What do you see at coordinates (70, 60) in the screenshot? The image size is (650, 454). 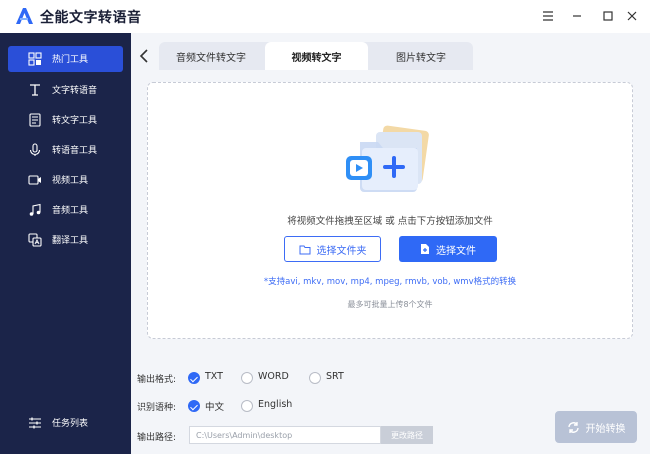 I see `sidebar-item-label: 热门工具` at bounding box center [70, 60].